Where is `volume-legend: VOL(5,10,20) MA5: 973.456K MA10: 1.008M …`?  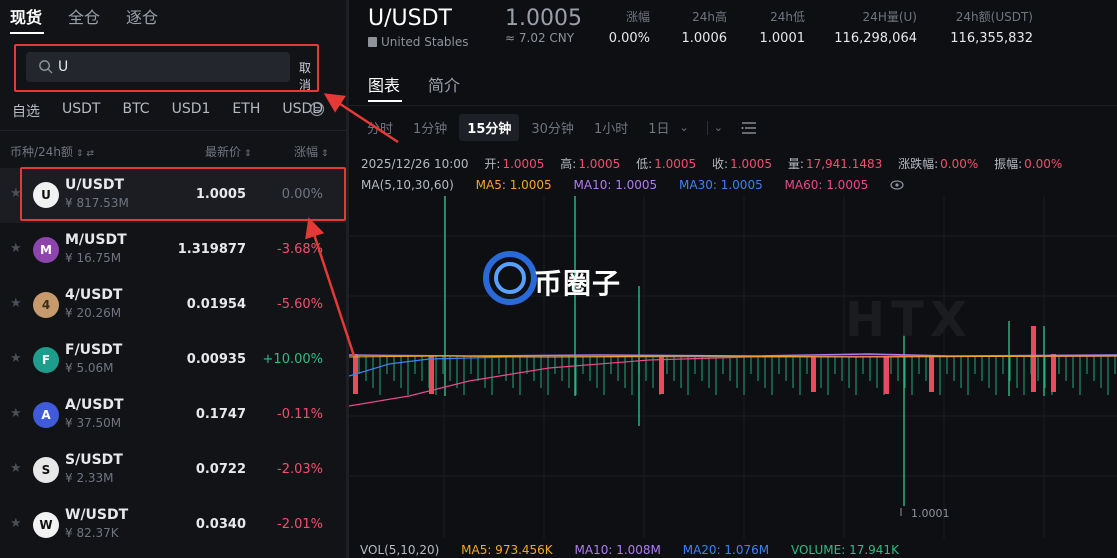
volume-legend: VOL(5,10,20) MA5: 973.456K MA10: 1.008M … is located at coordinates (638, 550).